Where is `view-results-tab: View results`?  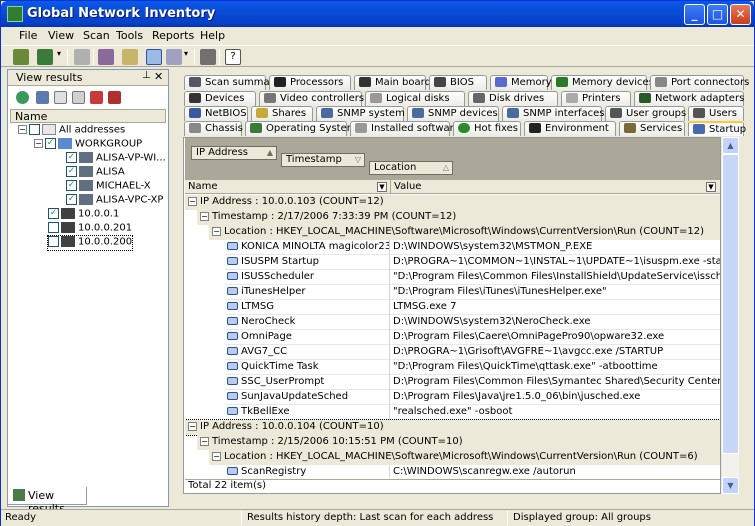
view-results-tab: View results is located at coordinates (47, 501).